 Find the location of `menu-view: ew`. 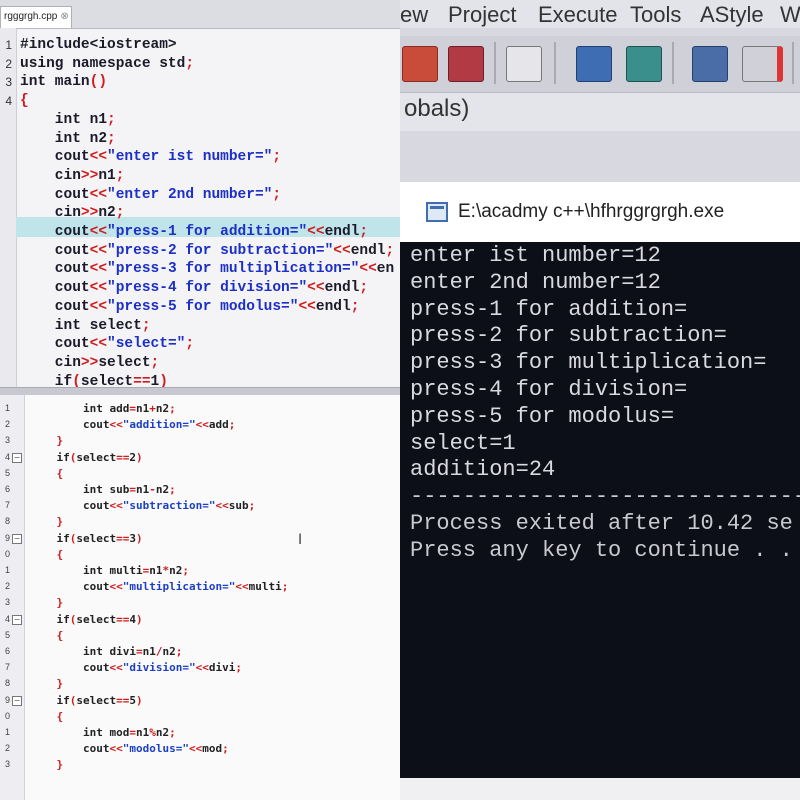

menu-view: ew is located at coordinates (414, 15).